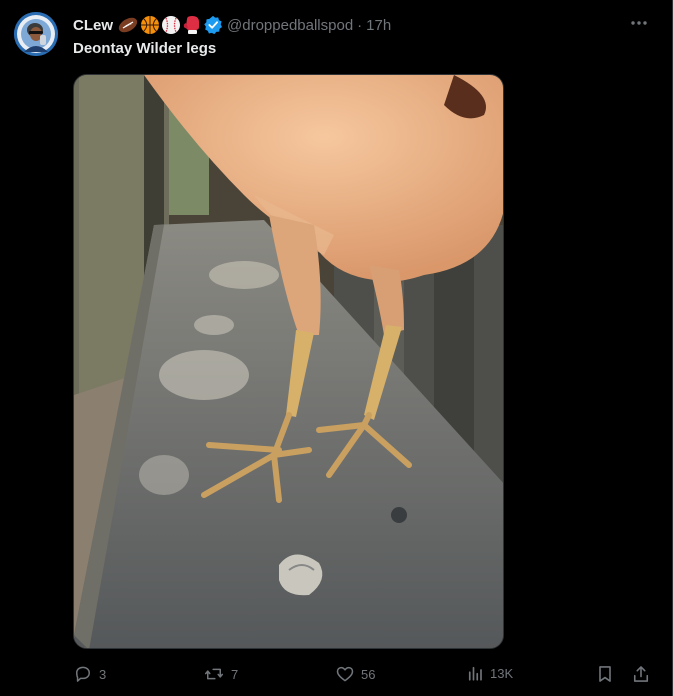 The width and height of the screenshot is (673, 696). What do you see at coordinates (345, 674) in the screenshot?
I see `heart-icon` at bounding box center [345, 674].